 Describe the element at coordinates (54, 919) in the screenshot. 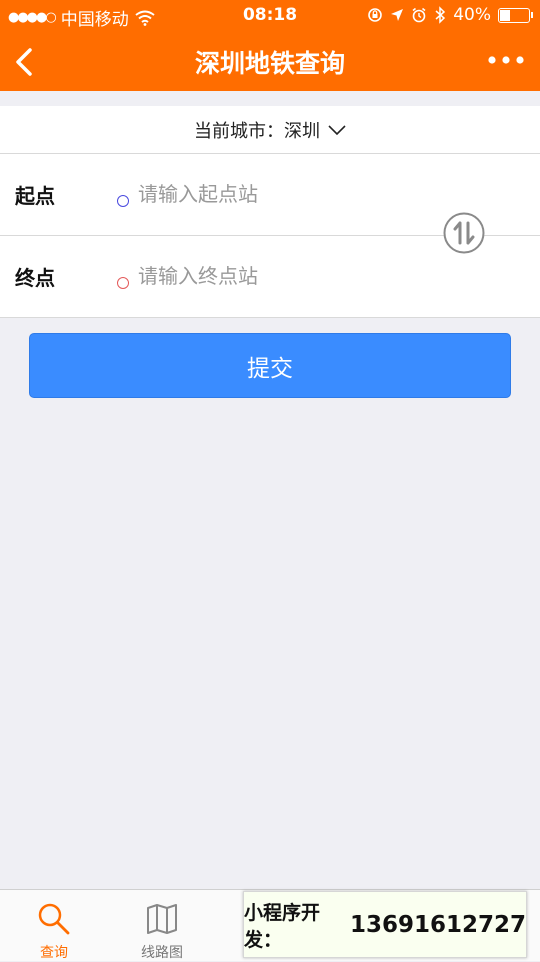

I see `search-icon` at that location.